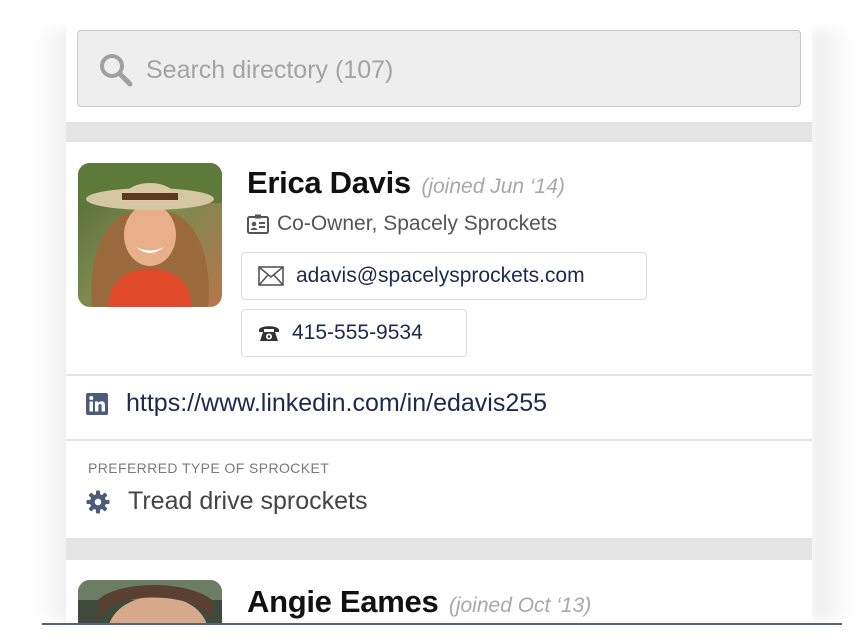  I want to click on email-text: adavis@spacelysprockets.com, so click(440, 275).